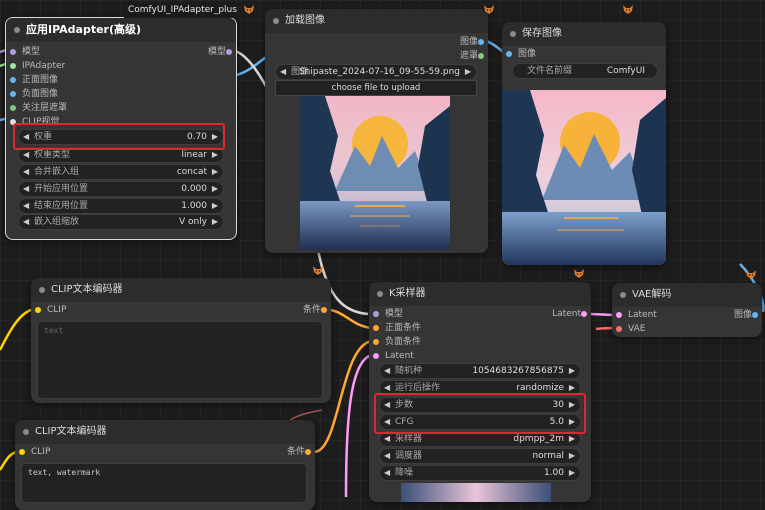 The height and width of the screenshot is (510, 765). Describe the element at coordinates (37, 66) in the screenshot. I see `input-slot-ipadapter: IPAdapter` at that location.